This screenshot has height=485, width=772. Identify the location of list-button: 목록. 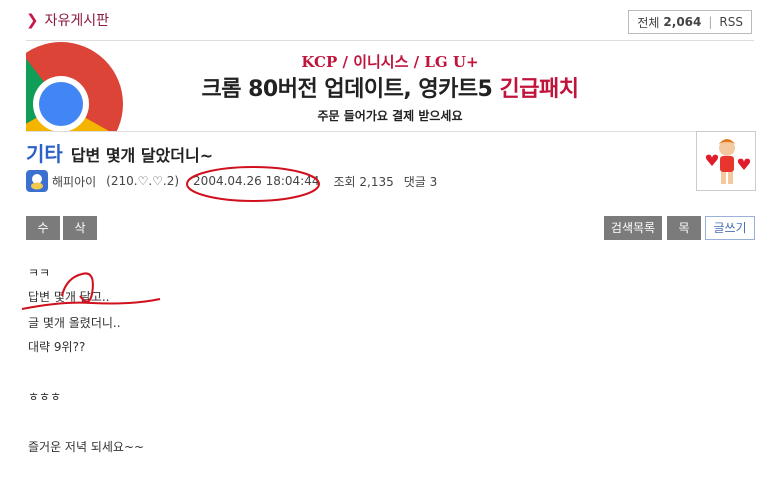
(684, 237).